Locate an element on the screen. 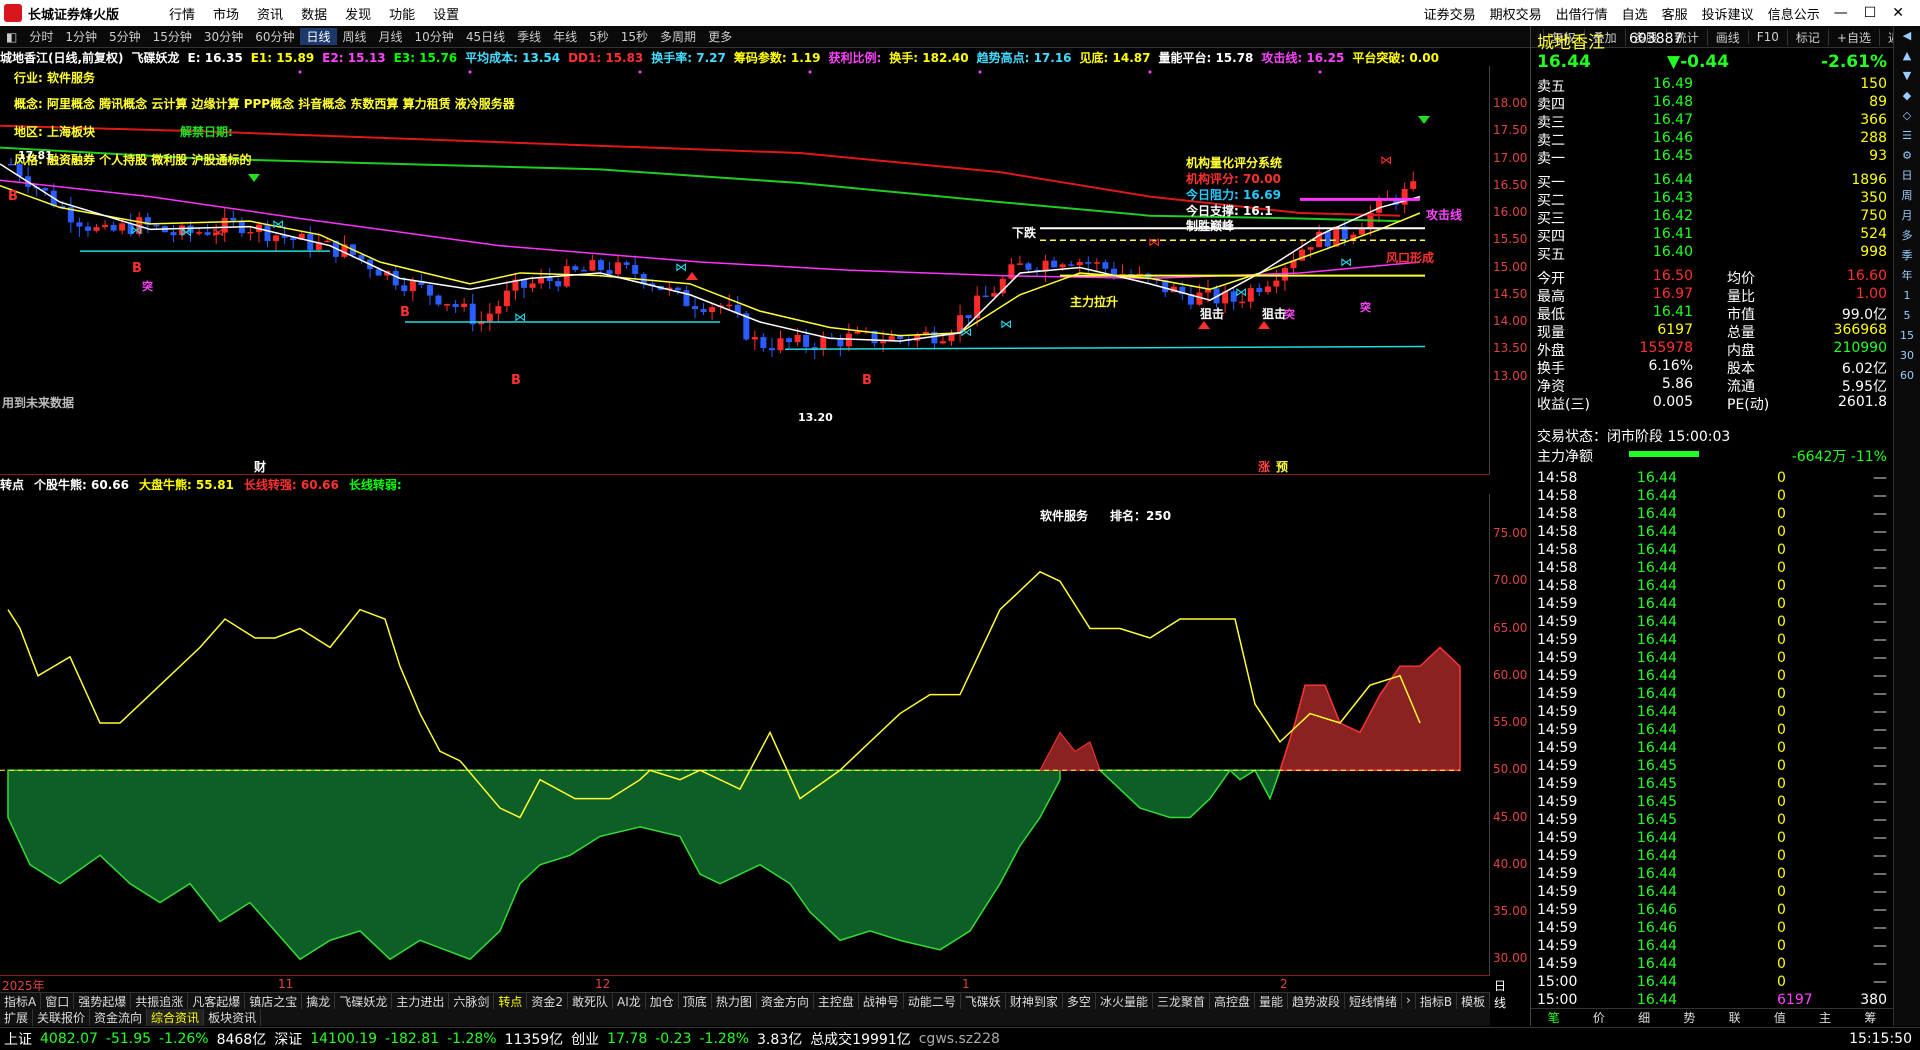 This screenshot has height=1050, width=1920. indicator-tab-21: 飞碟妖 is located at coordinates (983, 1001).